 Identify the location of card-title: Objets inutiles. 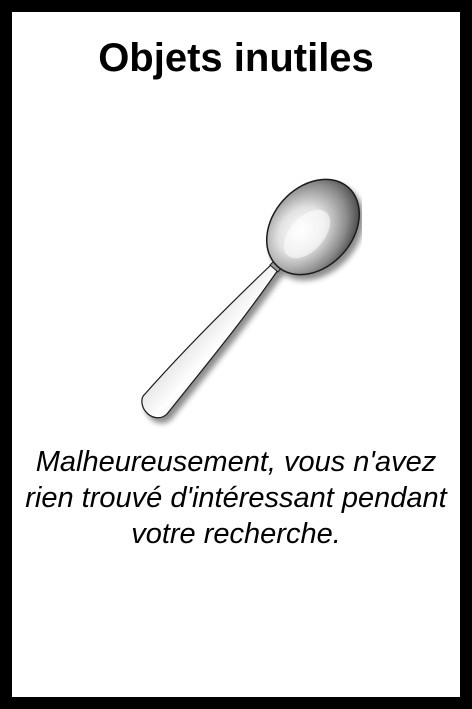
(236, 58).